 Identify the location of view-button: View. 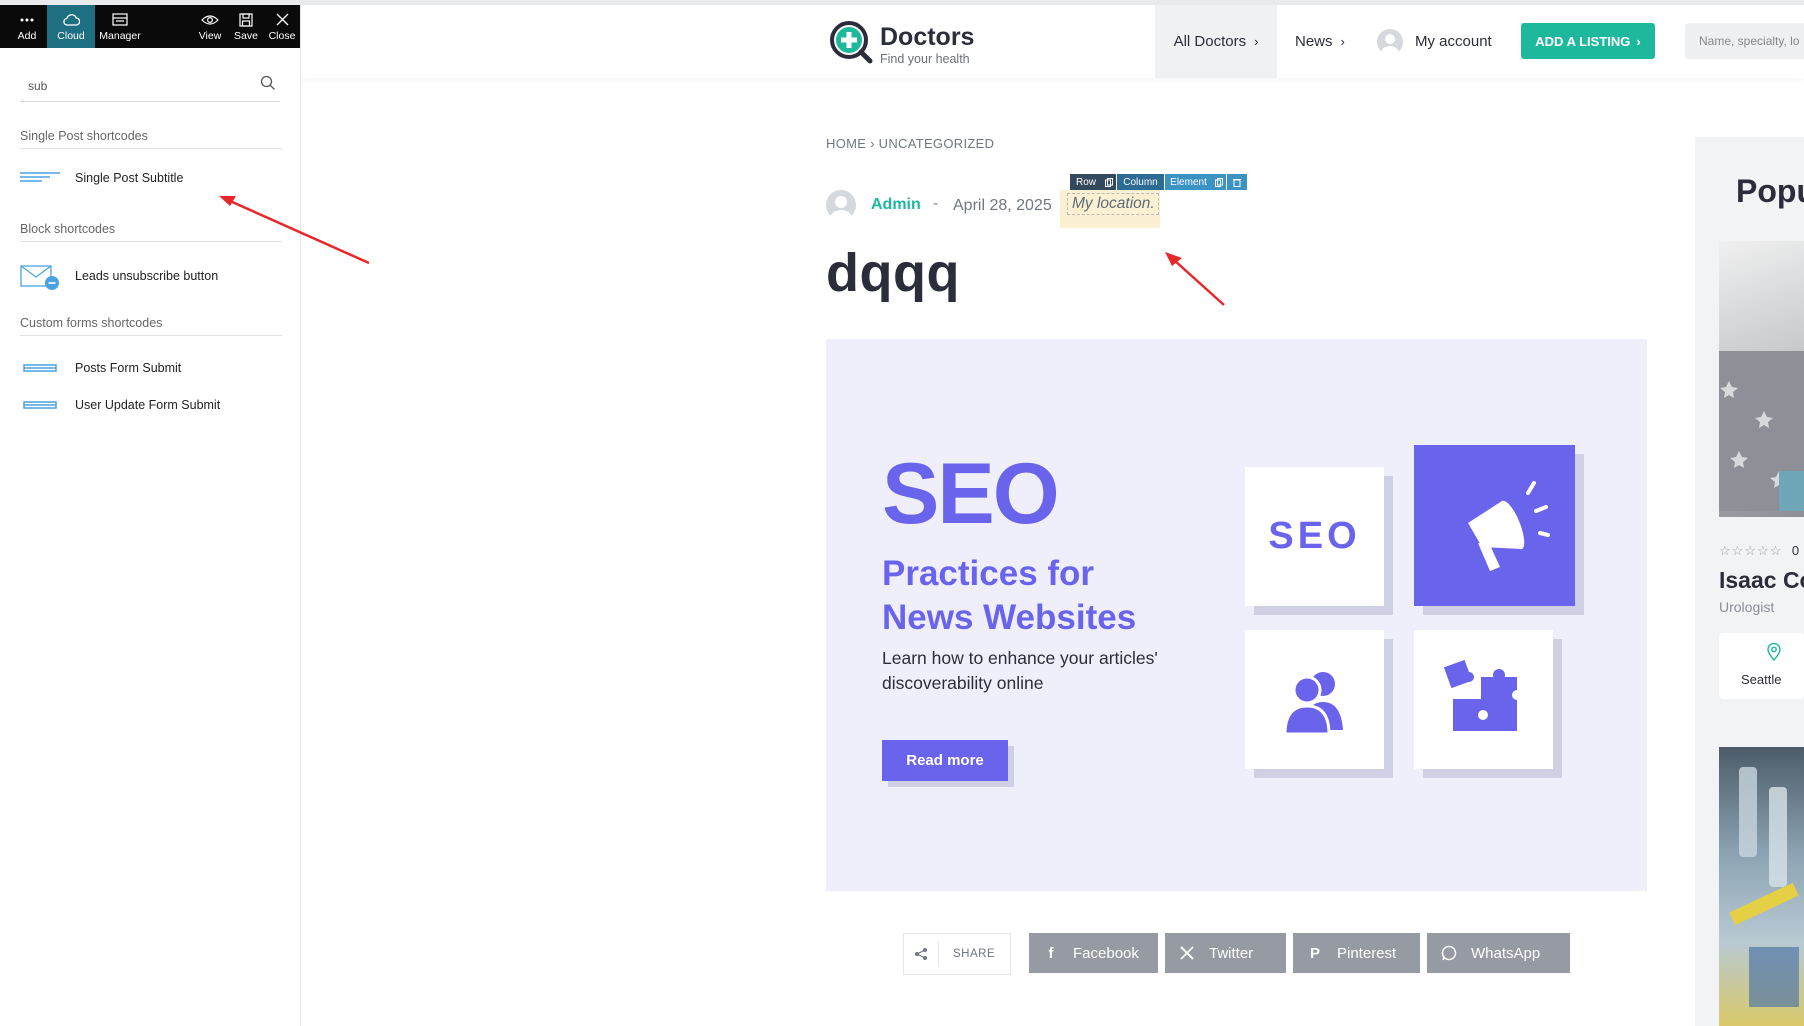
(210, 26).